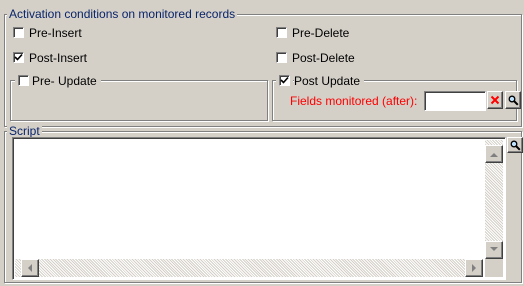 The height and width of the screenshot is (286, 524). I want to click on arrow-left-icon, so click(30, 268).